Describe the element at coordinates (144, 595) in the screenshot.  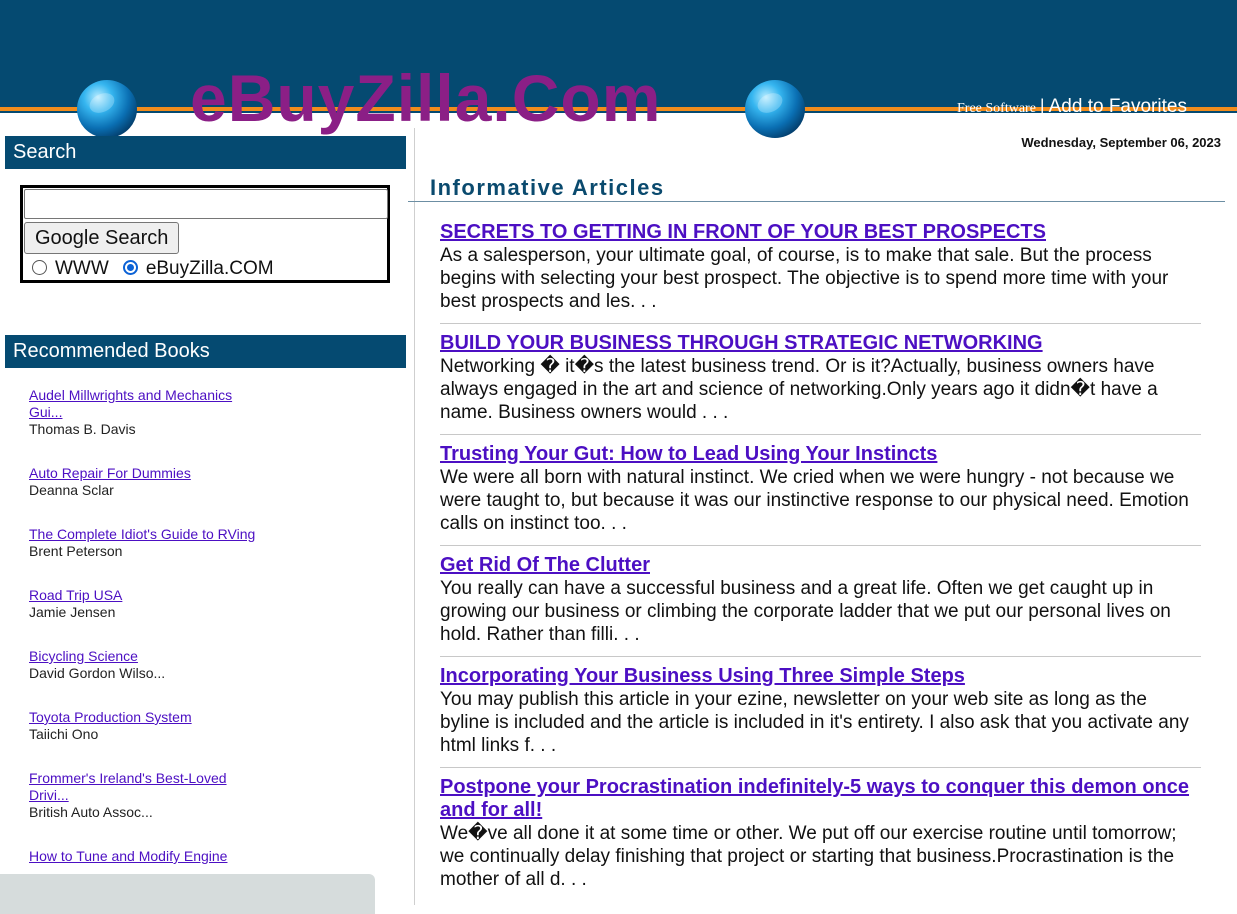
I see `book-link: Road Trip USA` at that location.